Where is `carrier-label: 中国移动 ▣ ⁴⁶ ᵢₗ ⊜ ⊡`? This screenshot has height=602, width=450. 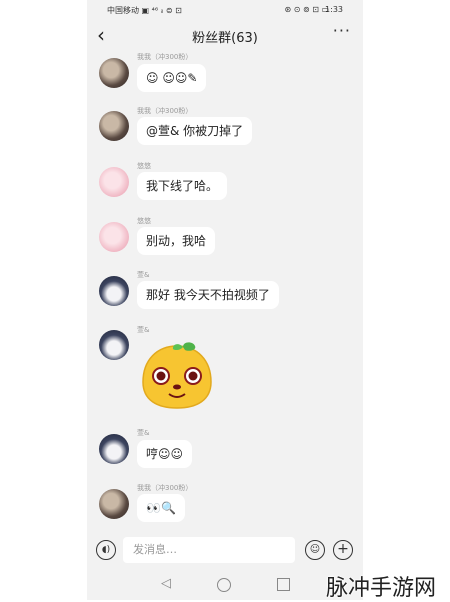 carrier-label: 中国移动 ▣ ⁴⁶ ᵢₗ ⊜ ⊡ is located at coordinates (144, 10).